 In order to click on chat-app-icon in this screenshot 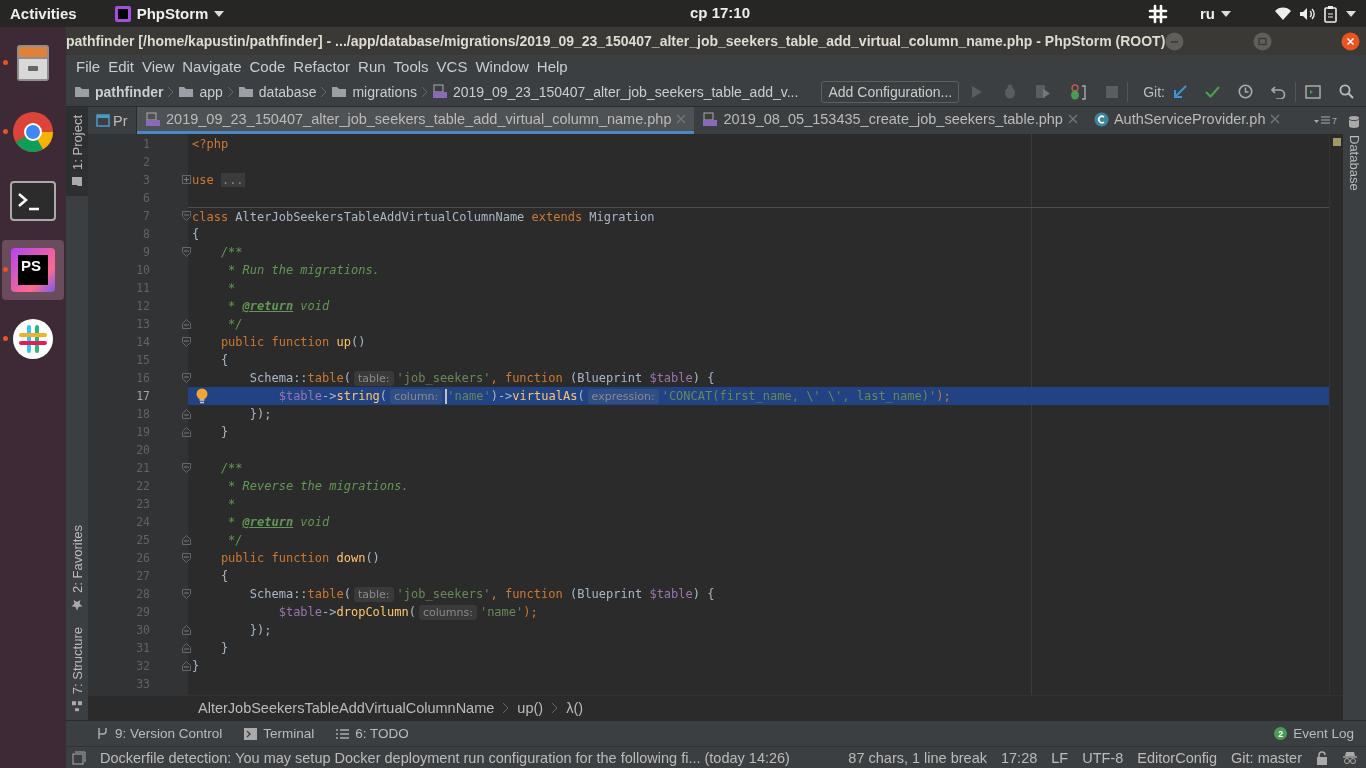, I will do `click(33, 339)`.